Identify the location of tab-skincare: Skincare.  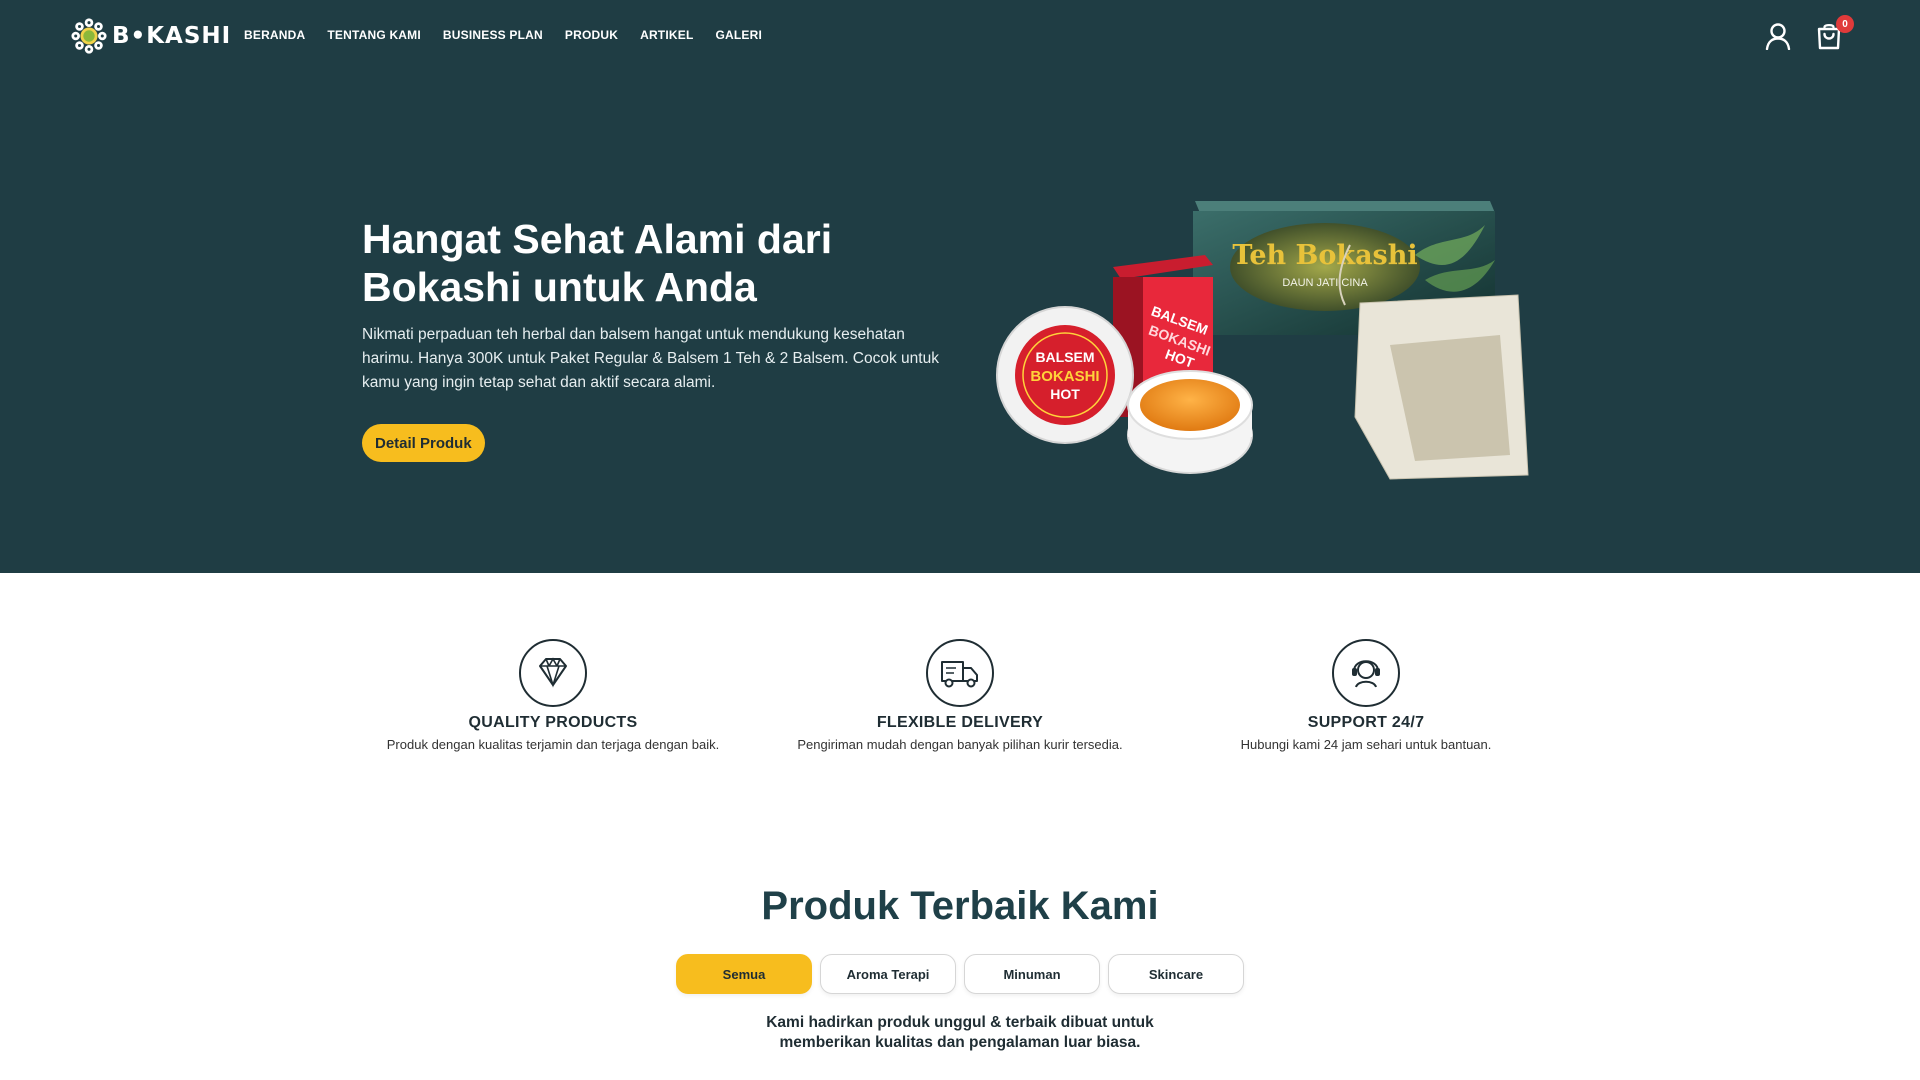
(1176, 974).